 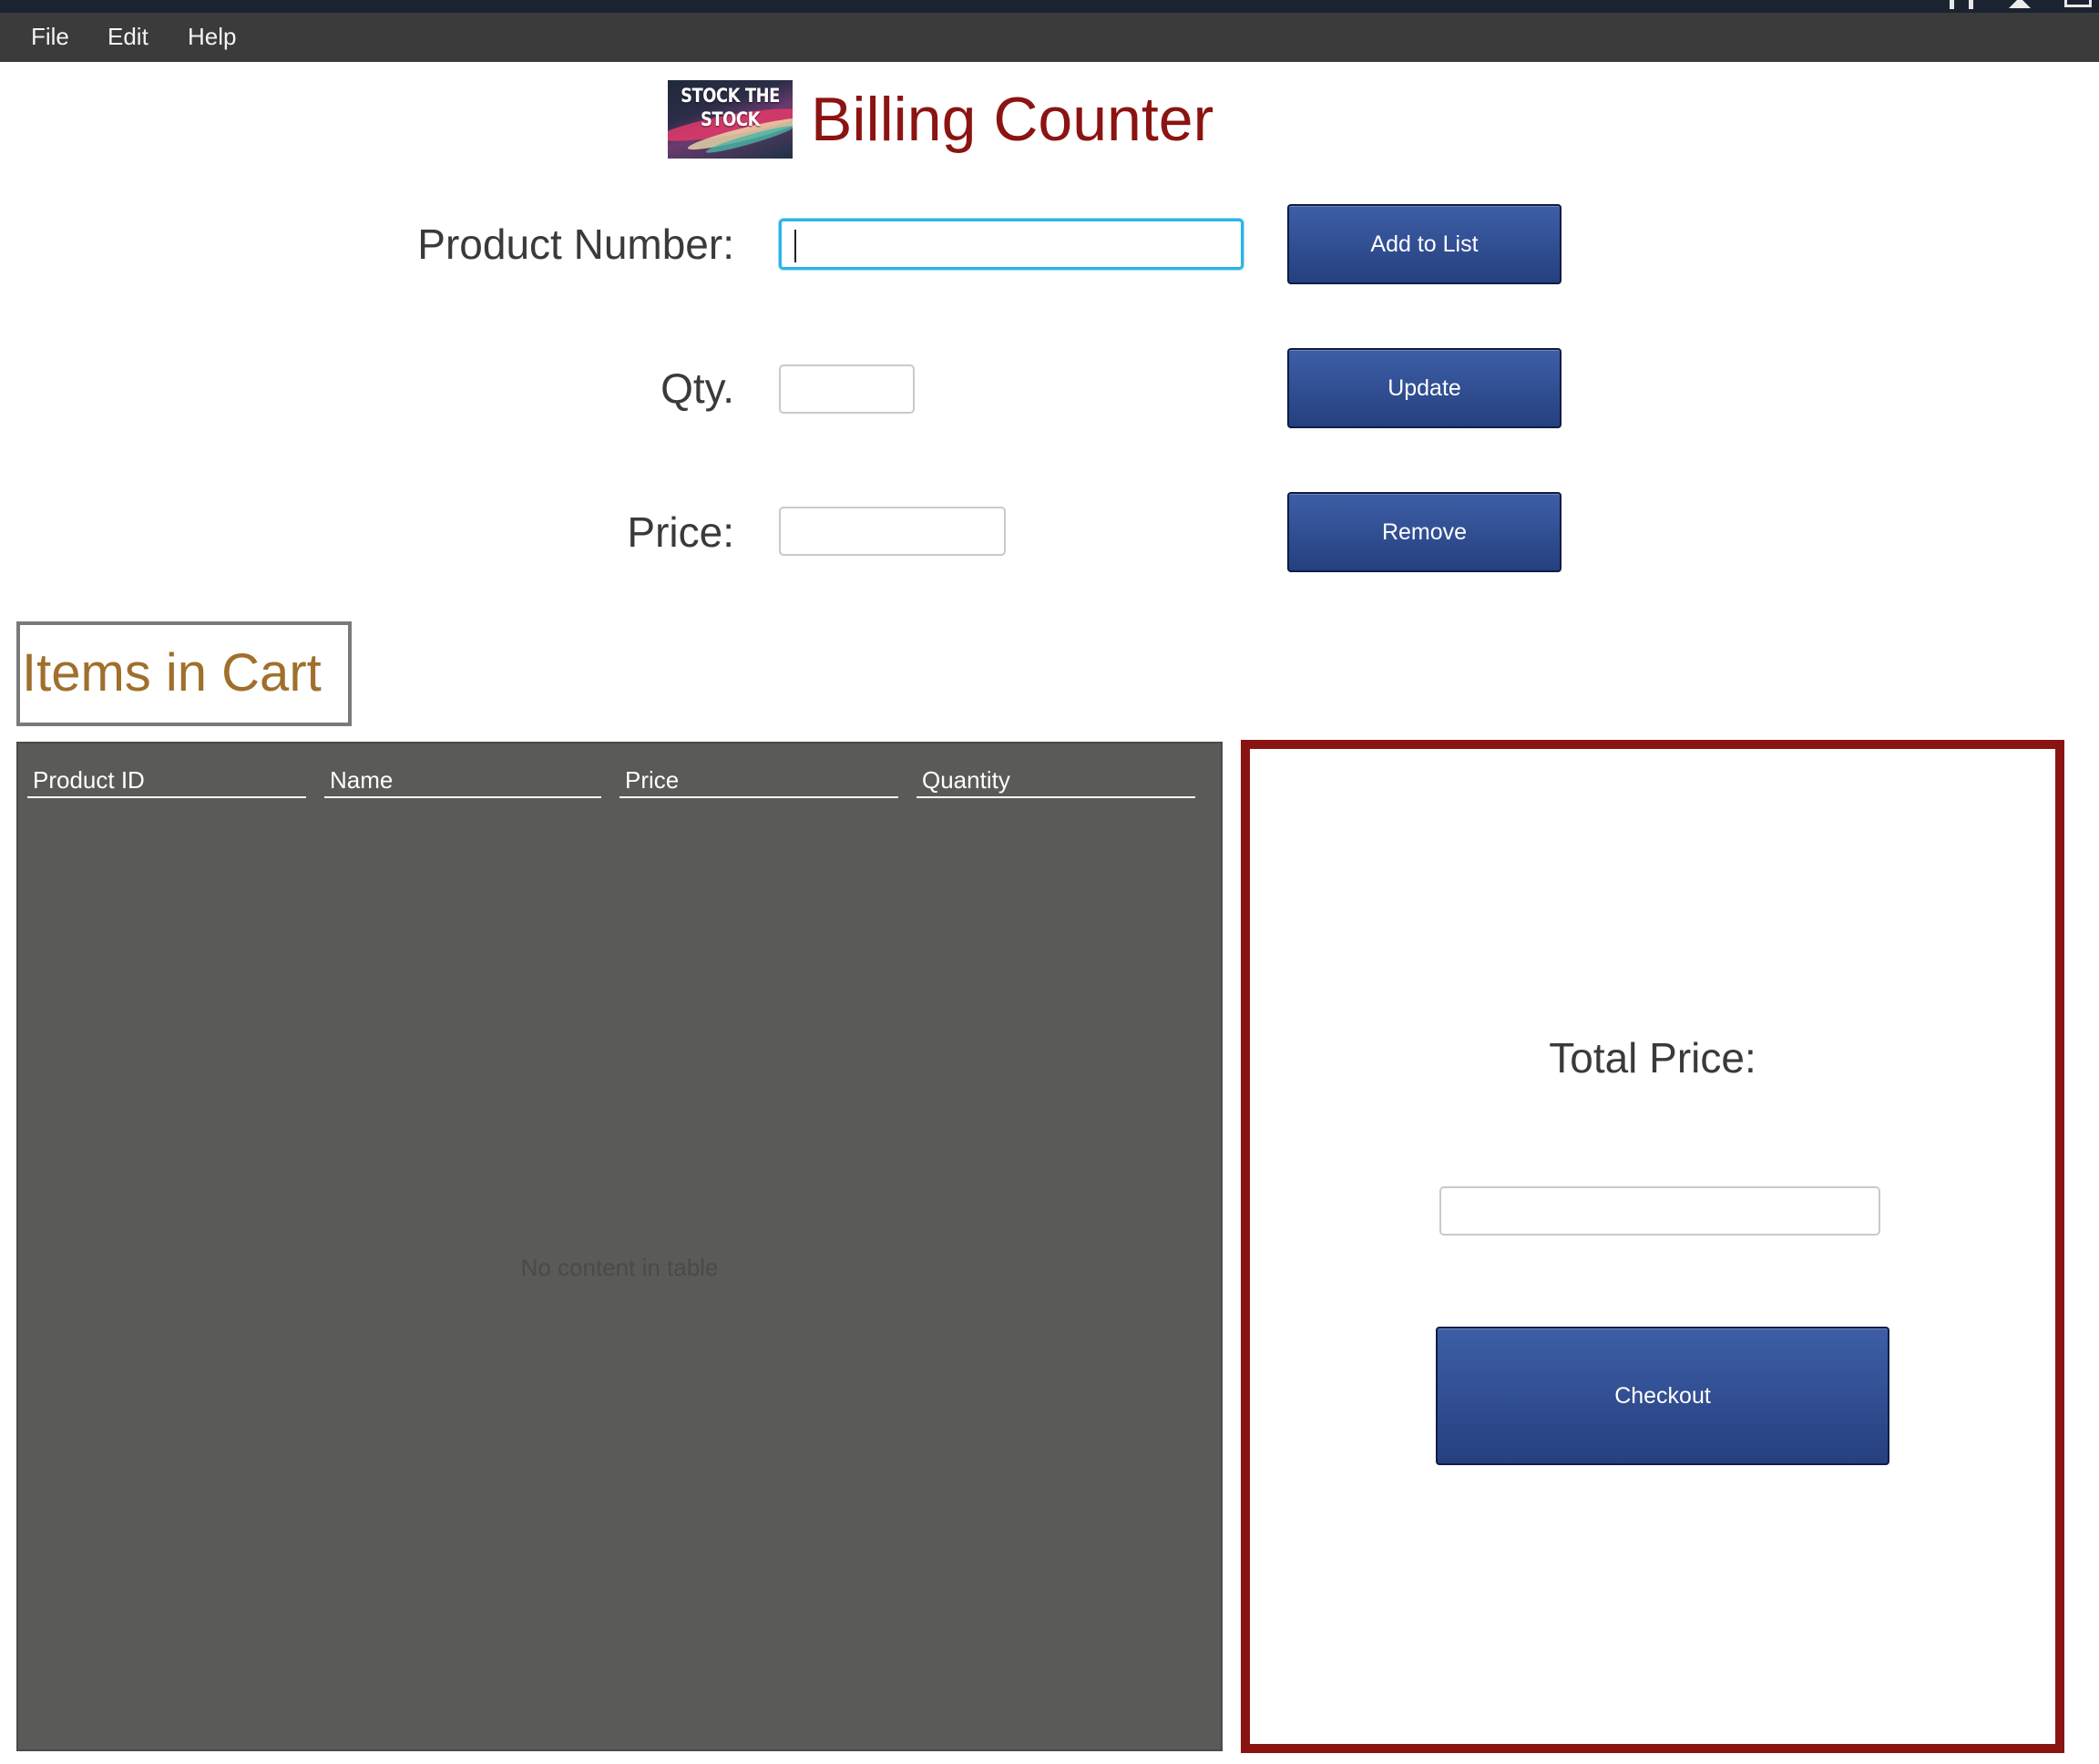 What do you see at coordinates (184, 674) in the screenshot?
I see `cart-heading: Items in Cart` at bounding box center [184, 674].